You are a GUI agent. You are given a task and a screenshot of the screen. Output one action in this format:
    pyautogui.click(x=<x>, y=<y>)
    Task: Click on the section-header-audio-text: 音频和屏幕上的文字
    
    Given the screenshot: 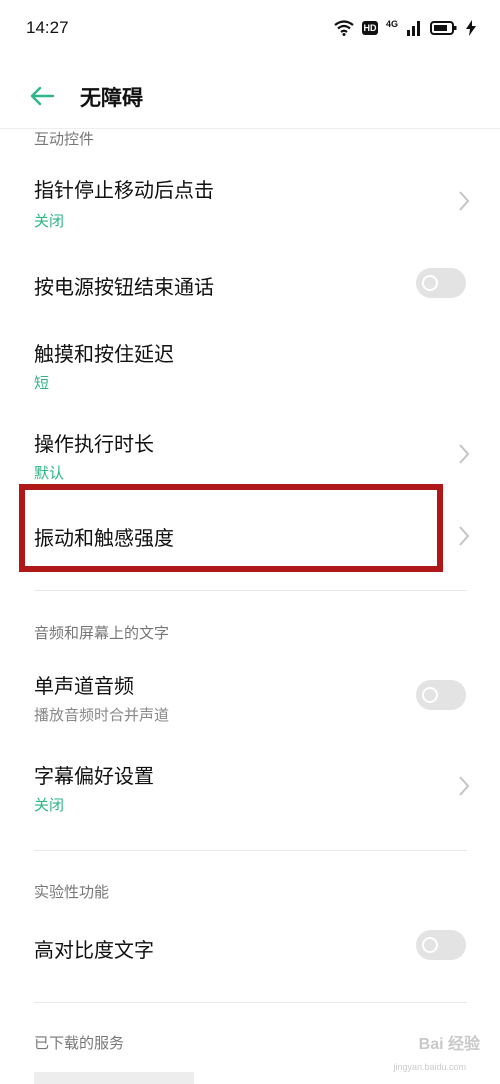 What is the action you would take?
    pyautogui.click(x=102, y=633)
    